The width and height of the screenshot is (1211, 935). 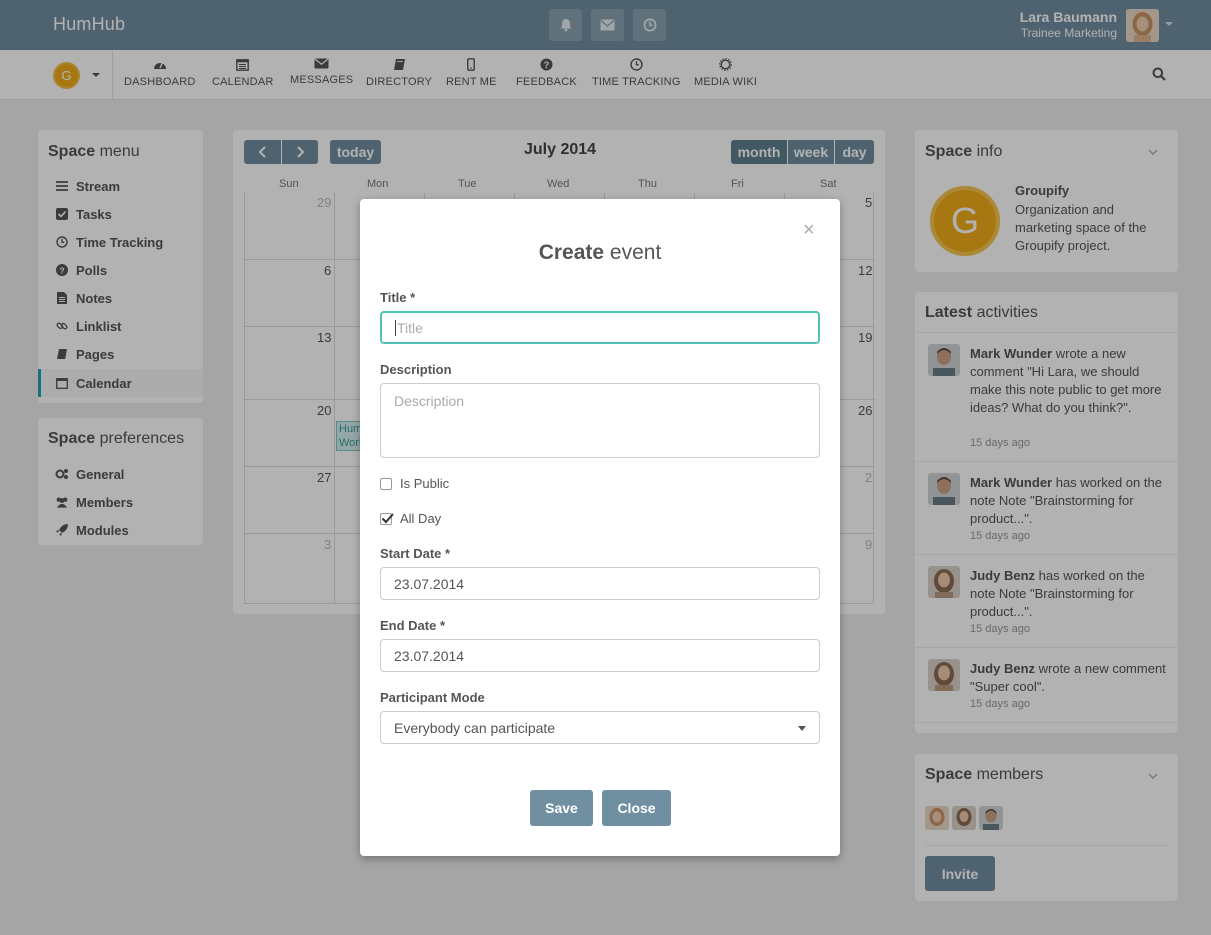 I want to click on save-button: Save, so click(x=561, y=808).